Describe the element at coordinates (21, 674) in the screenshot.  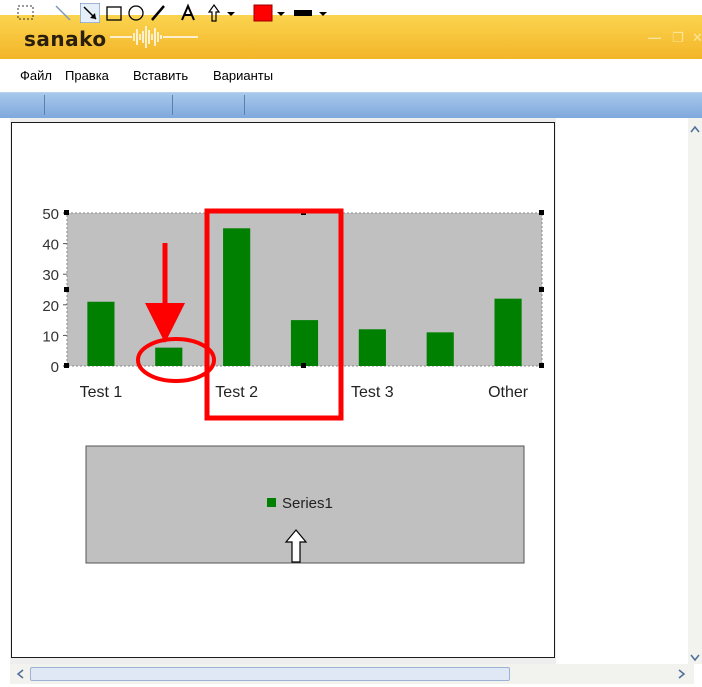
I see `scroll-left-icon` at that location.